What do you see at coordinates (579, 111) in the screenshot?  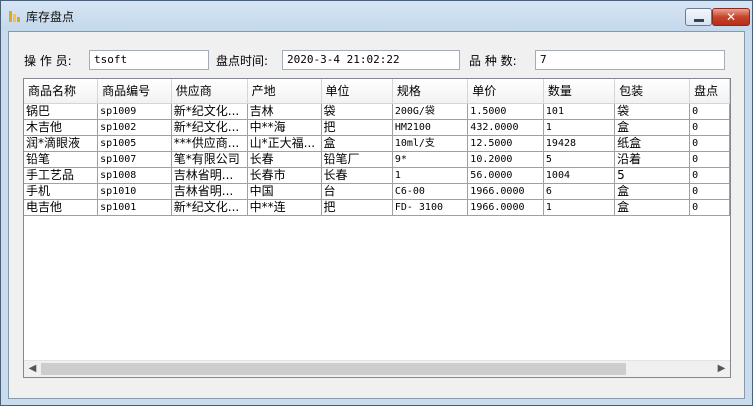 I see `table-cell: 101` at bounding box center [579, 111].